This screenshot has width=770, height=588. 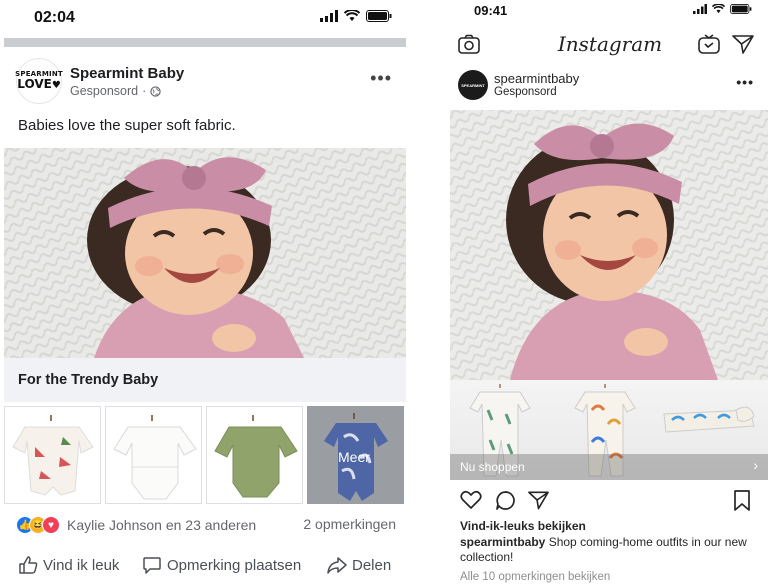 I want to click on status-time: 02:04, so click(x=54, y=17).